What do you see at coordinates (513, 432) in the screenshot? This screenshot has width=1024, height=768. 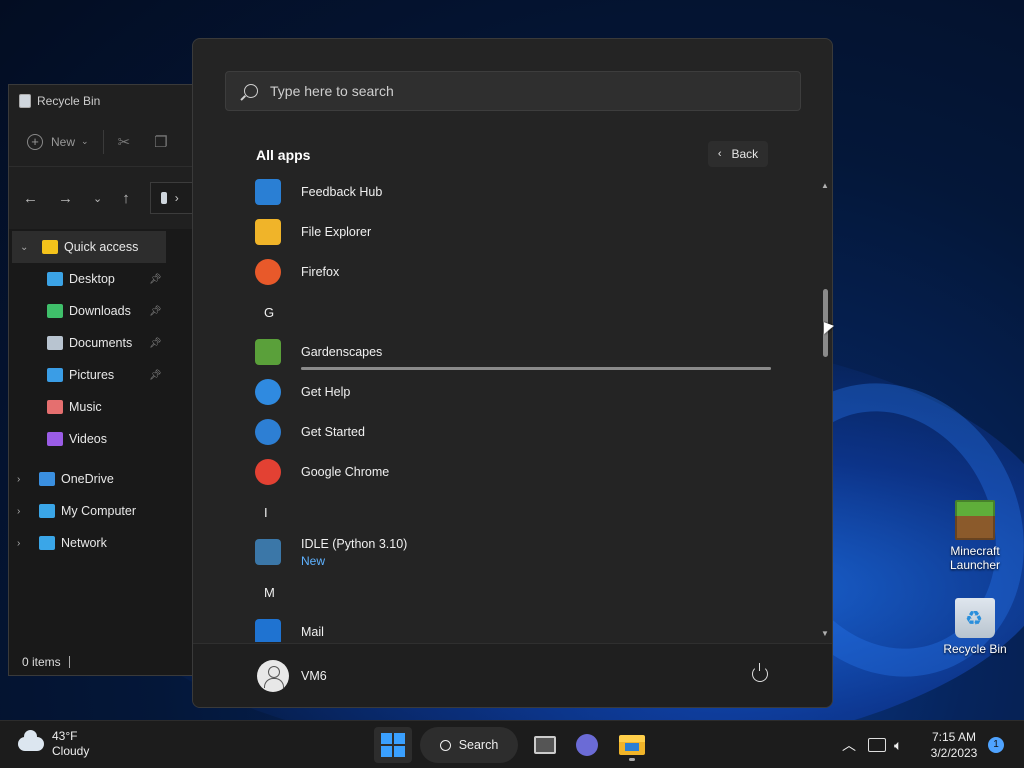 I see `app-item-get-started: Get Started` at bounding box center [513, 432].